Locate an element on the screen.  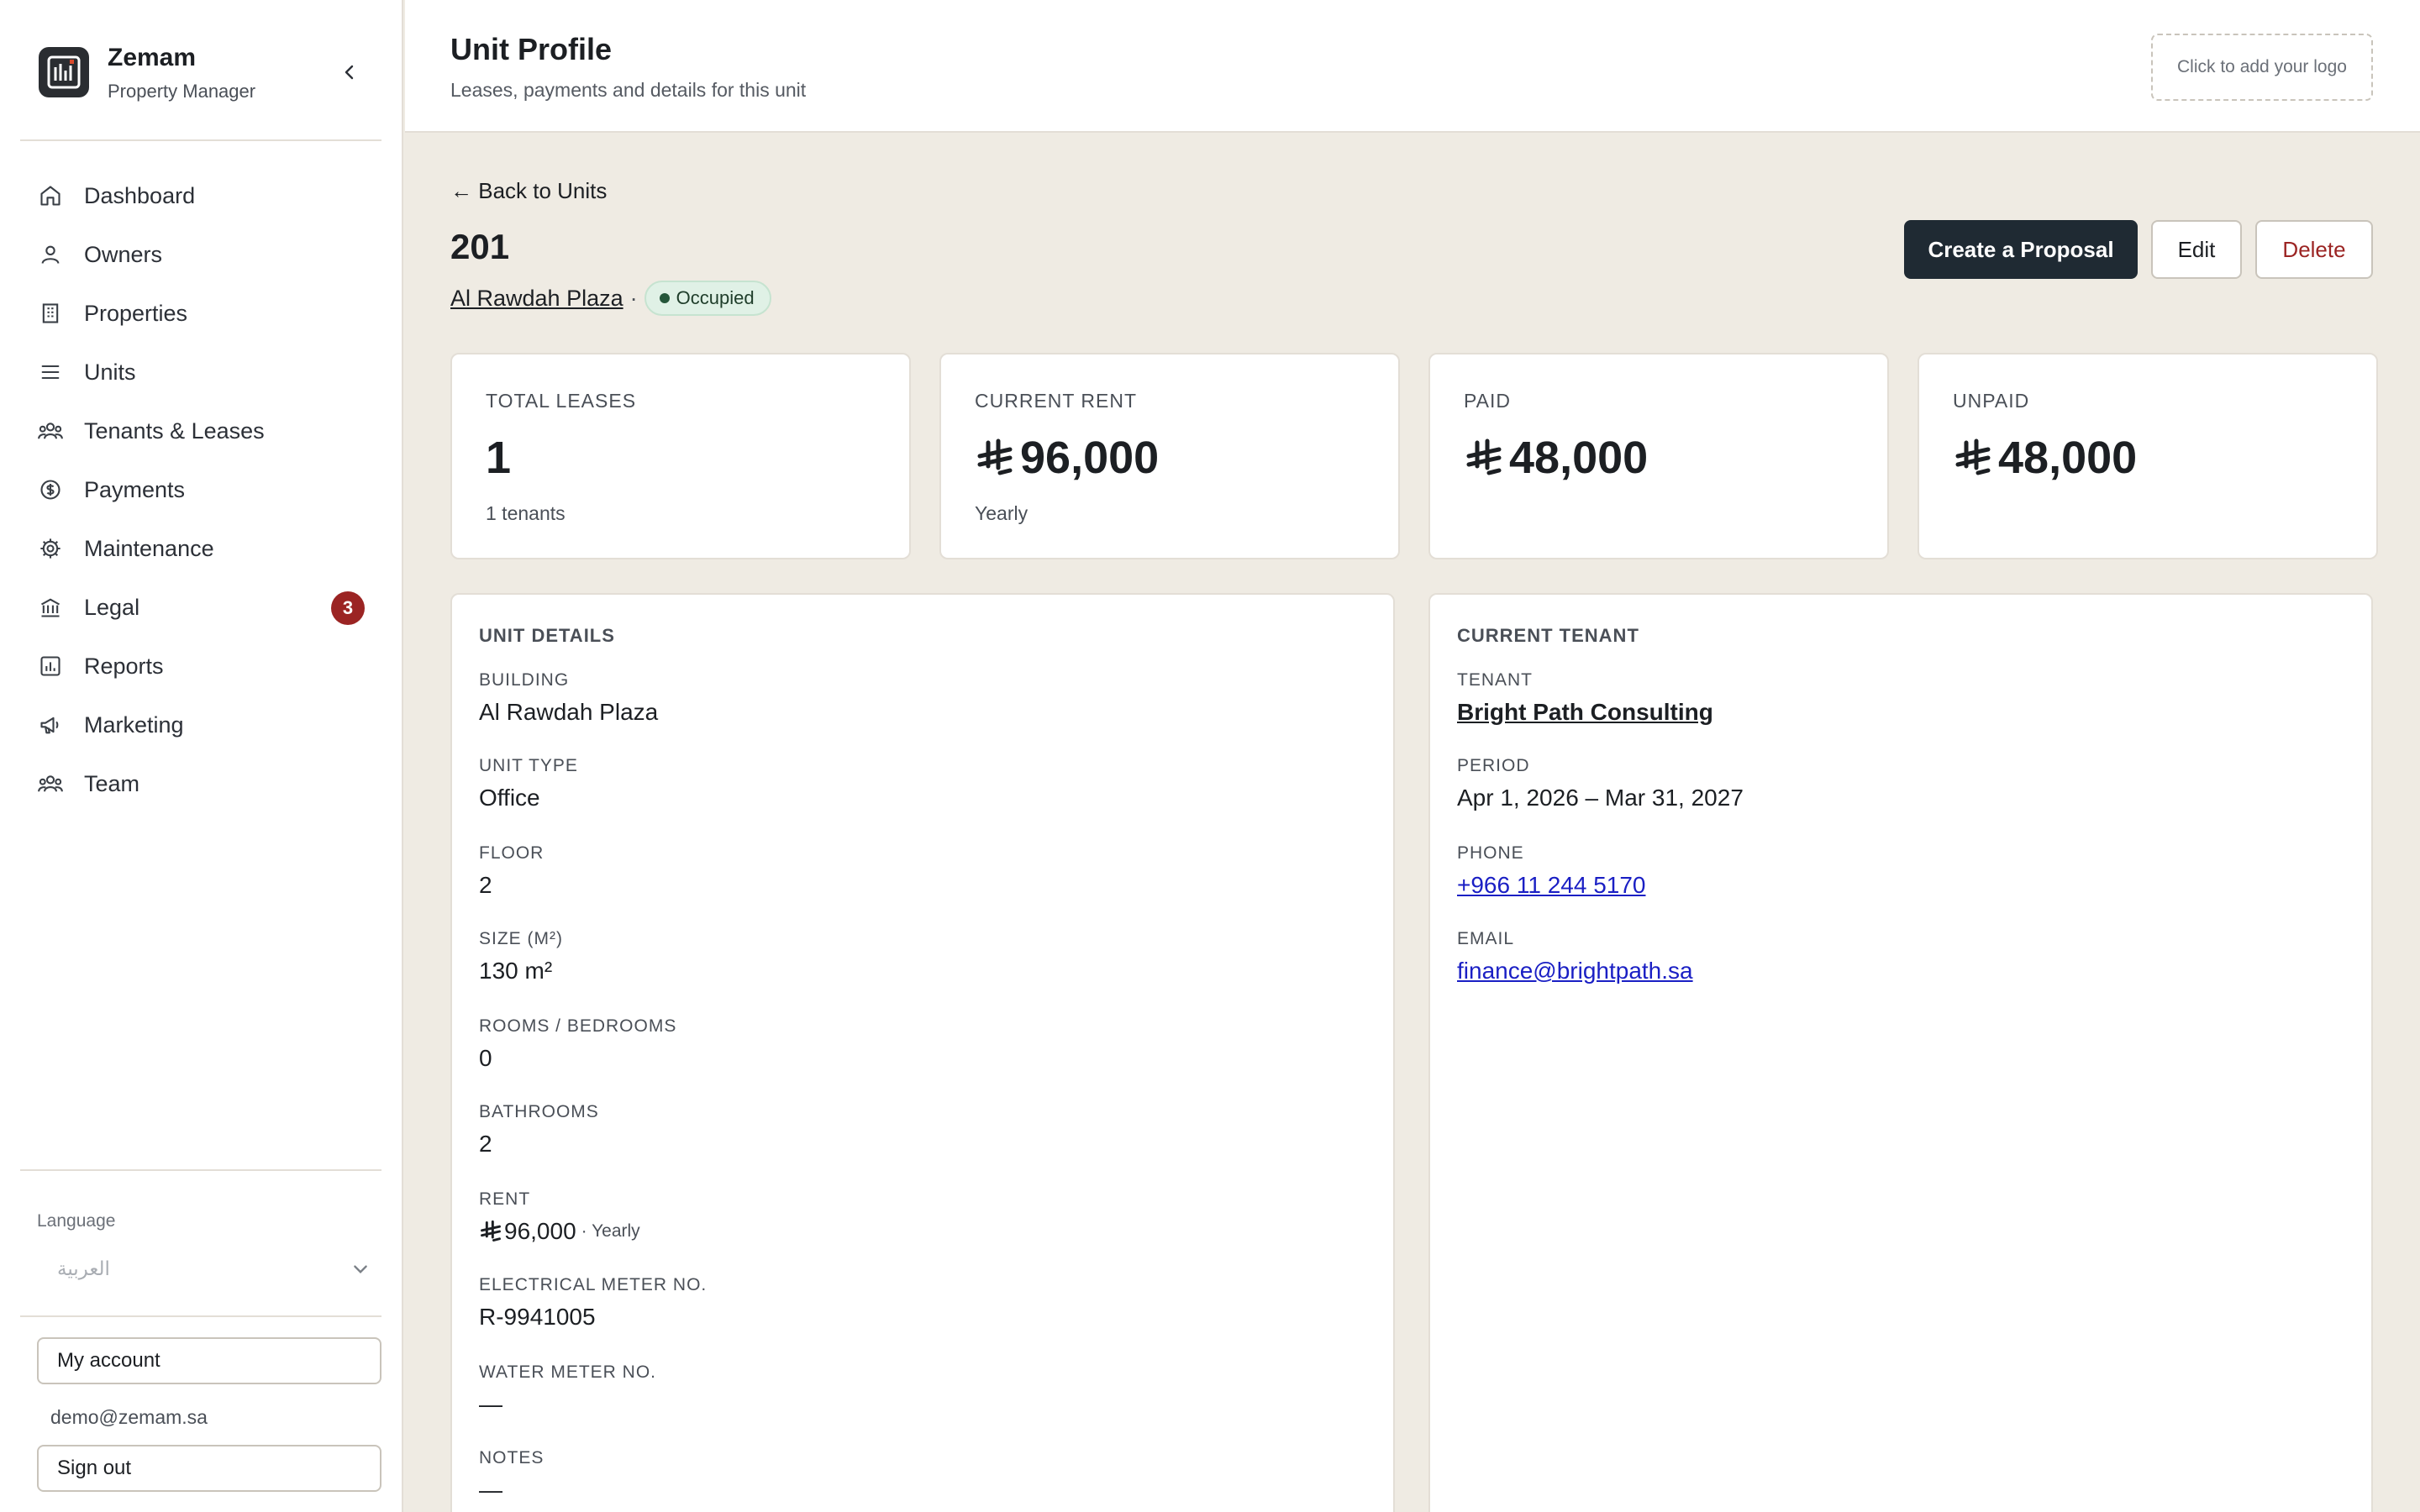
panel-title: UNIT DETAILS is located at coordinates (547, 635).